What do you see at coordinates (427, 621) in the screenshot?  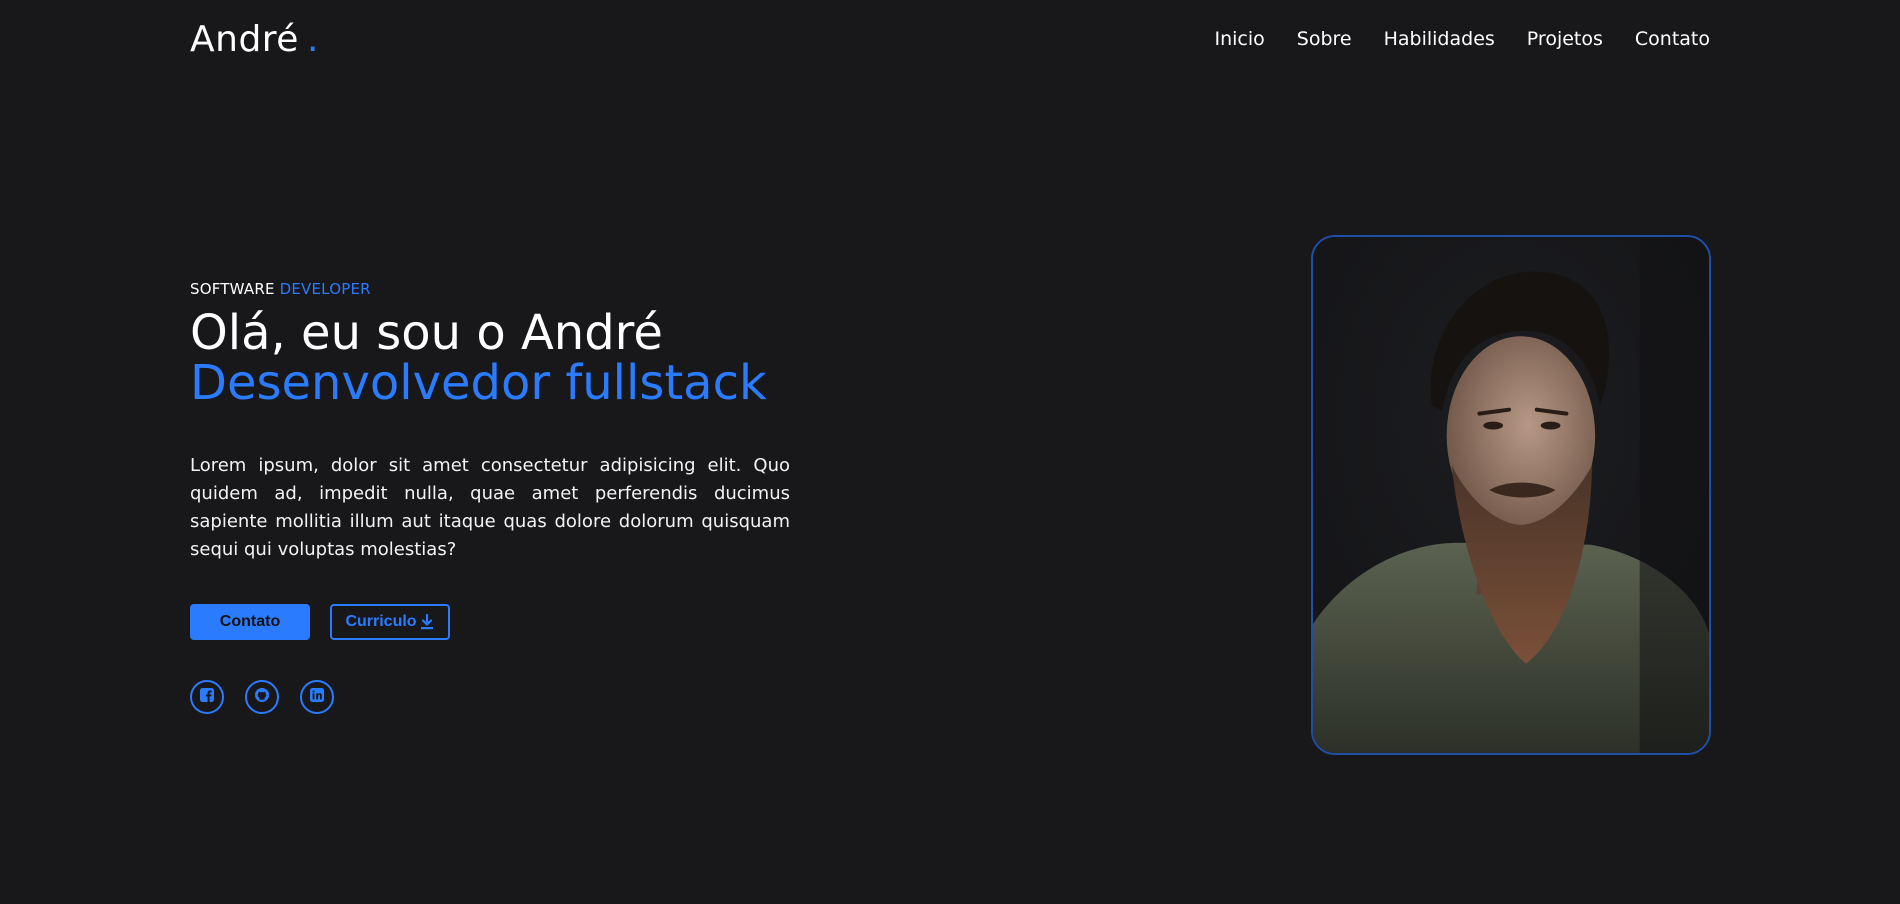 I see `download-icon` at bounding box center [427, 621].